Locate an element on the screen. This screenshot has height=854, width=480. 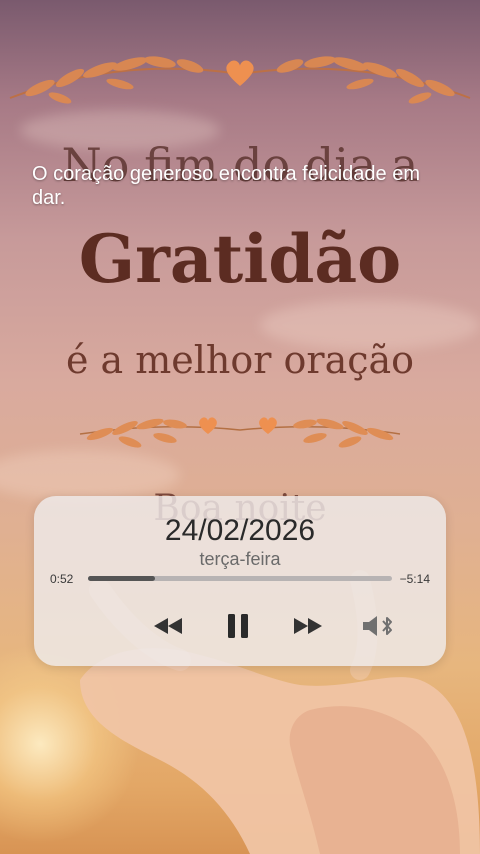
wallpaper-line3: é a melhor oração is located at coordinates (240, 360).